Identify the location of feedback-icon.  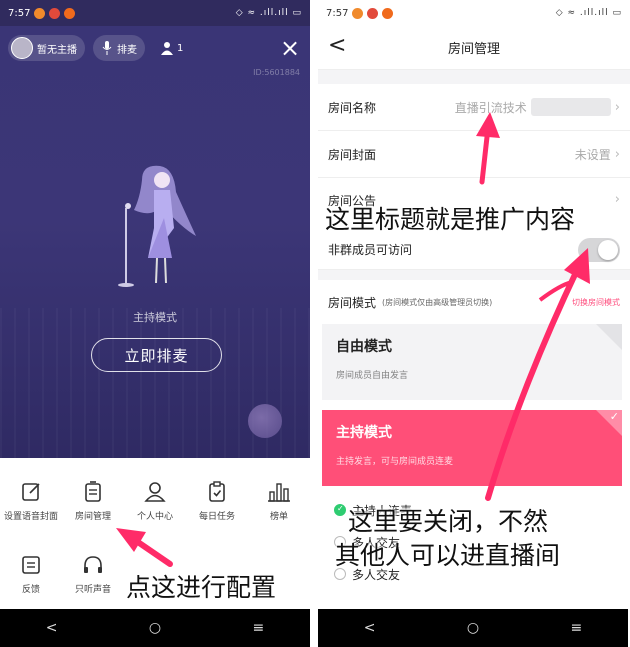
(31, 565).